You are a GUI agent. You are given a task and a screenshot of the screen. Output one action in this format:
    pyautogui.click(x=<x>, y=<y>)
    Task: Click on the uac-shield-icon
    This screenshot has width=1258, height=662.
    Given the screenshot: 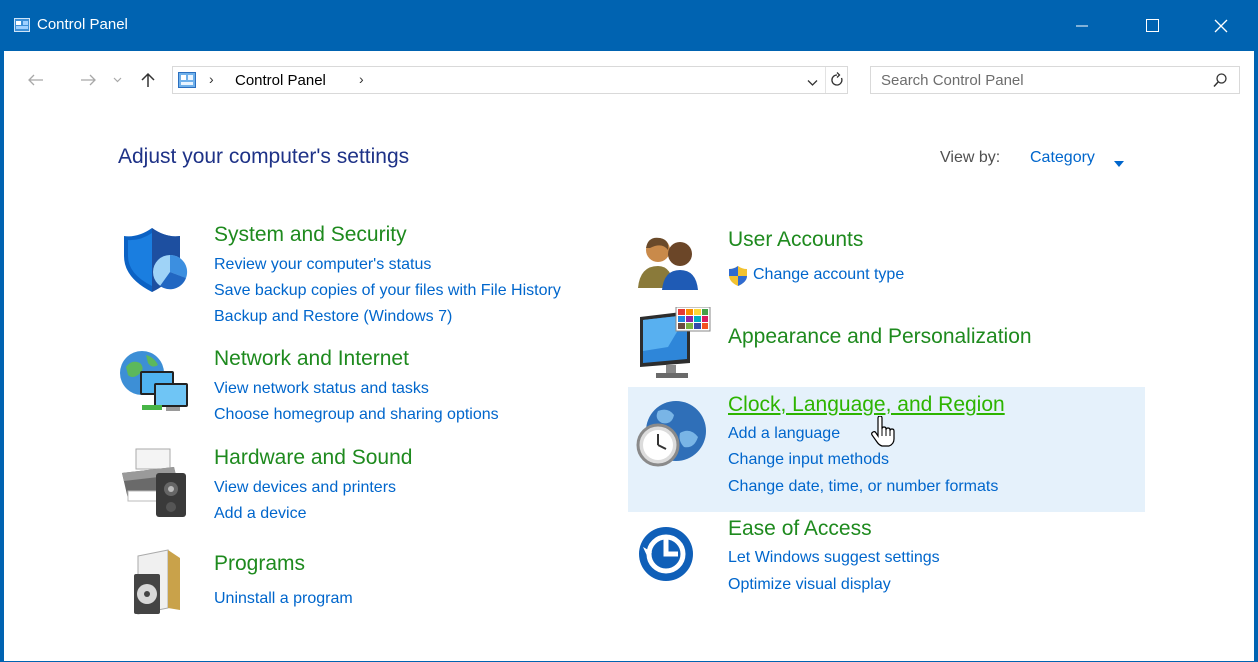 What is the action you would take?
    pyautogui.click(x=738, y=278)
    